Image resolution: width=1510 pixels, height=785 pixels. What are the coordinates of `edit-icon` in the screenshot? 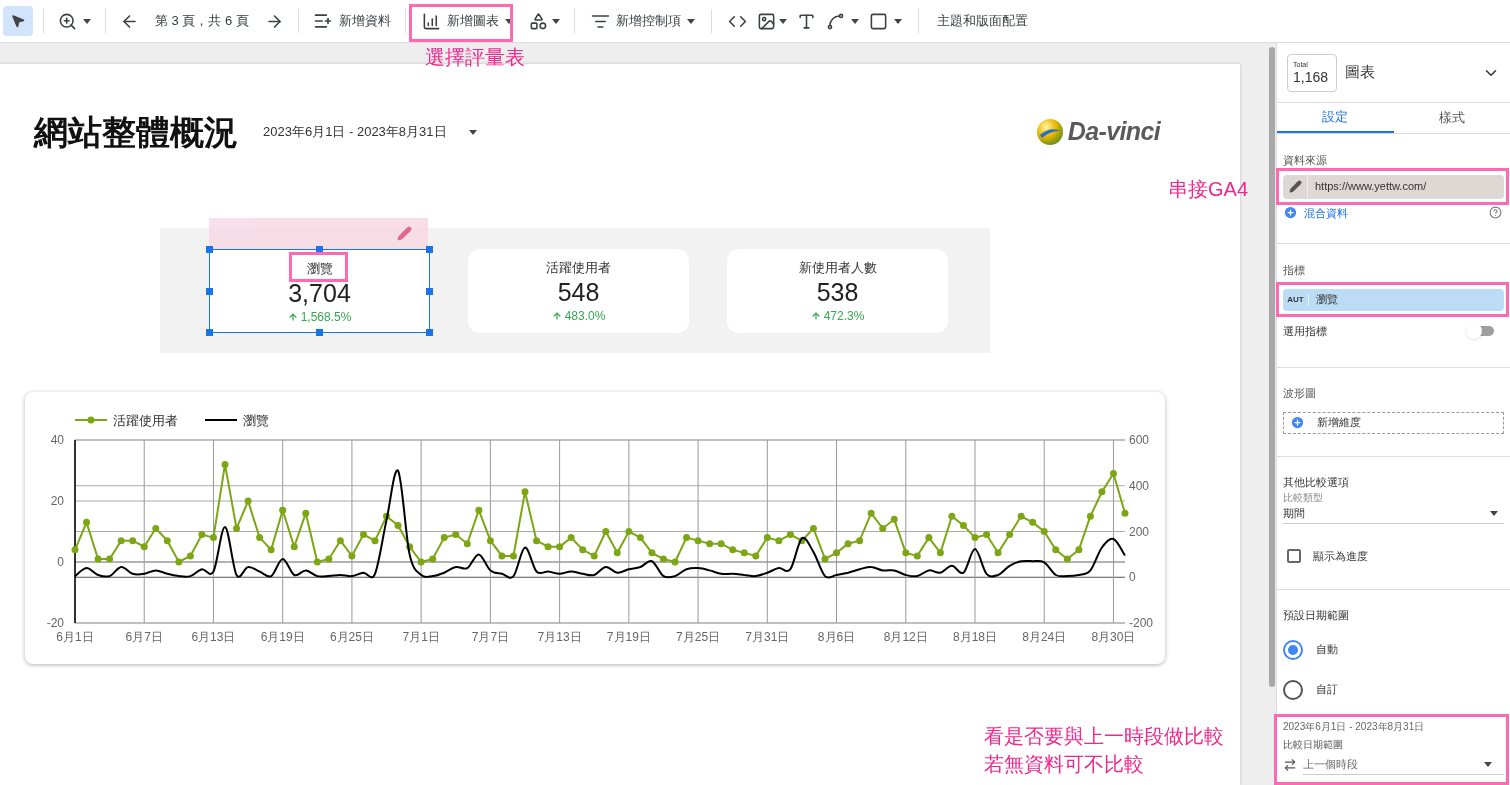 It's located at (404, 233).